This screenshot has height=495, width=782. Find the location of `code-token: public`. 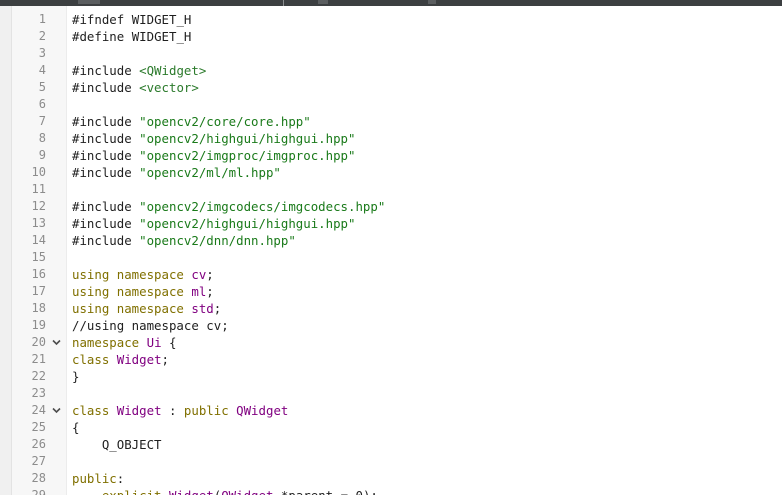

code-token: public is located at coordinates (94, 478).